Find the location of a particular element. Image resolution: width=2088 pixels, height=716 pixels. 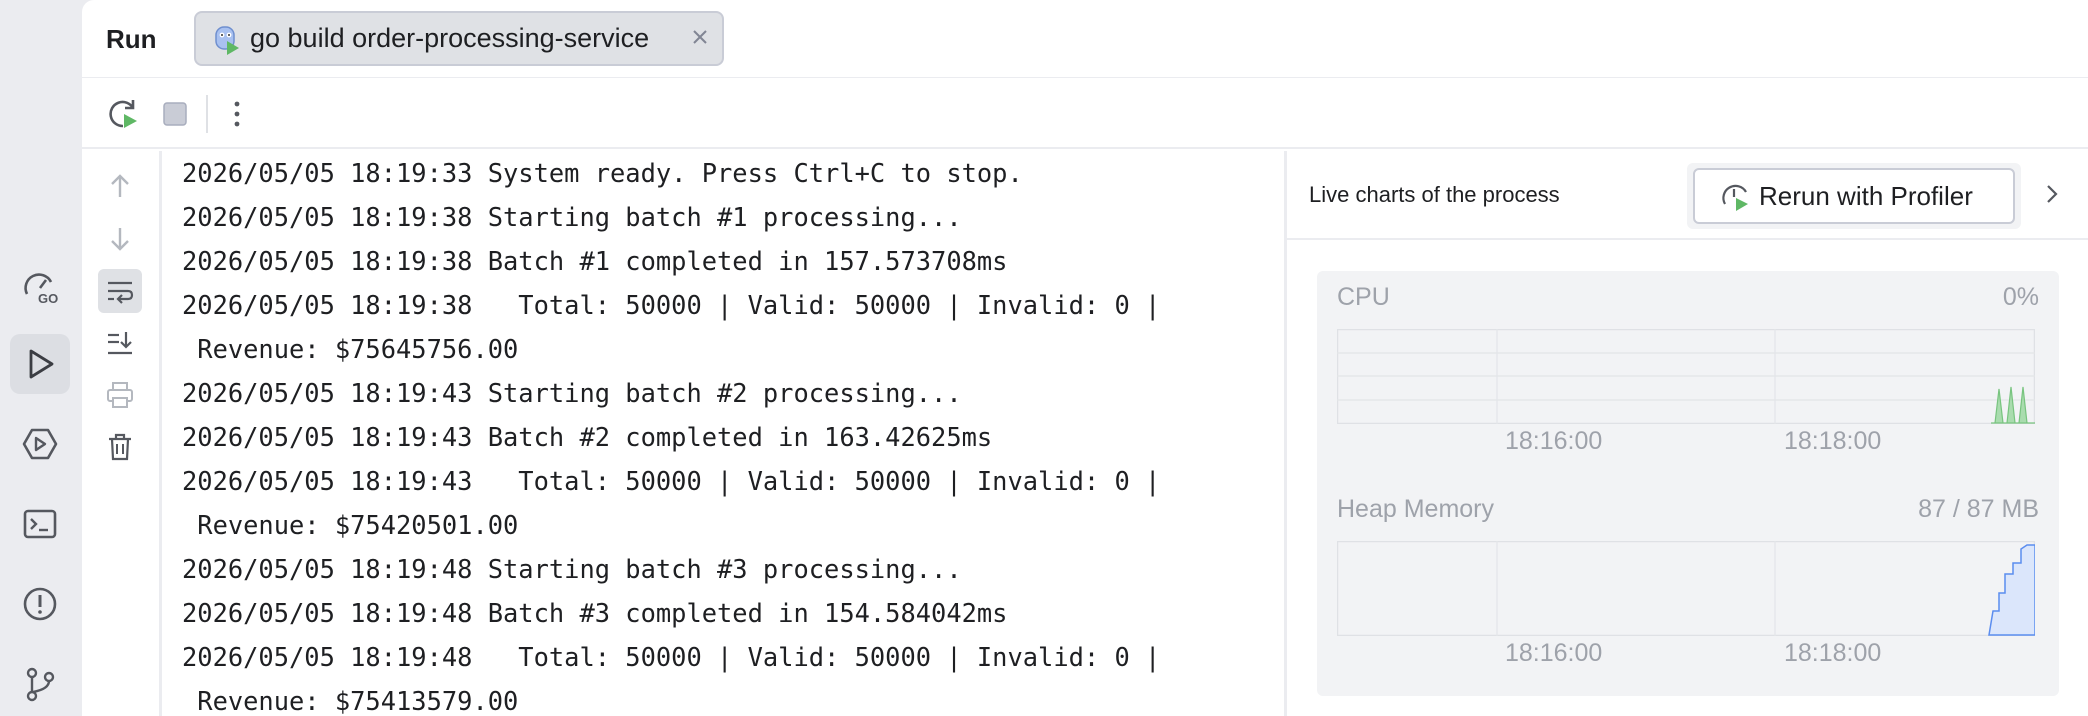

heap-tick-label: 18:16:00 is located at coordinates (1554, 653).